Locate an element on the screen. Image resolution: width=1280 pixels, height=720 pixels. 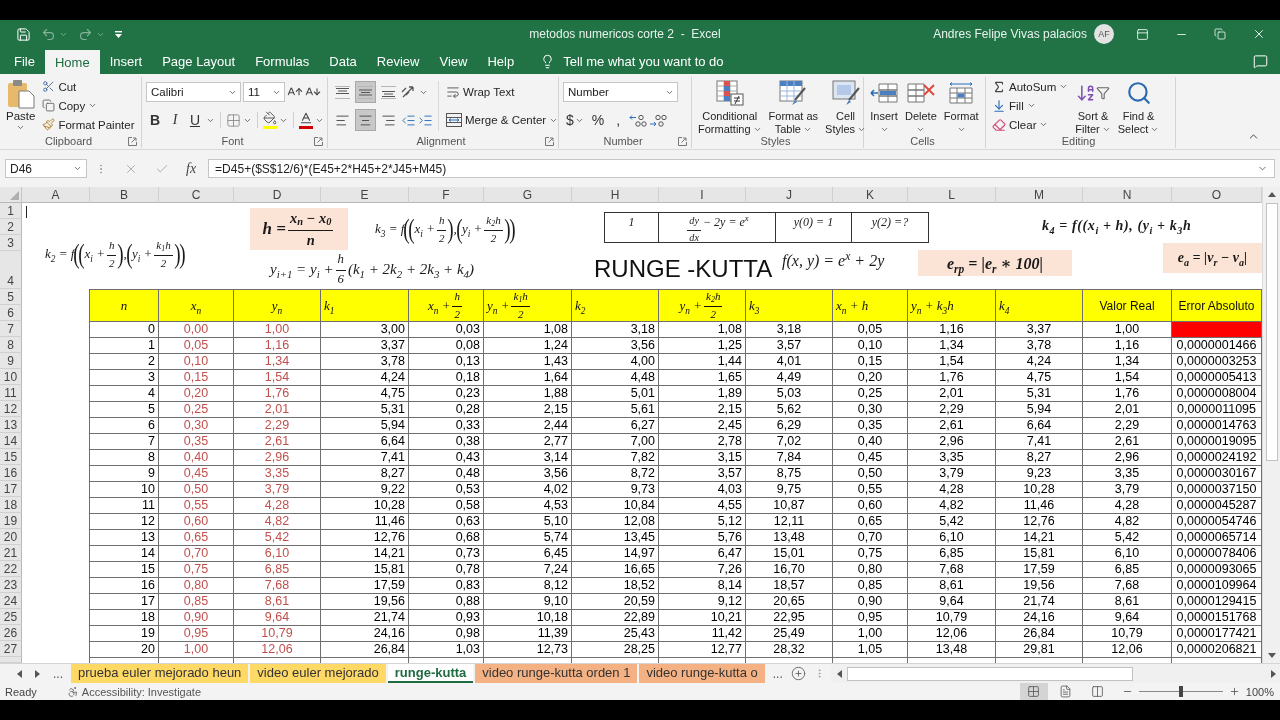
row-header: 27 is located at coordinates (11, 649).